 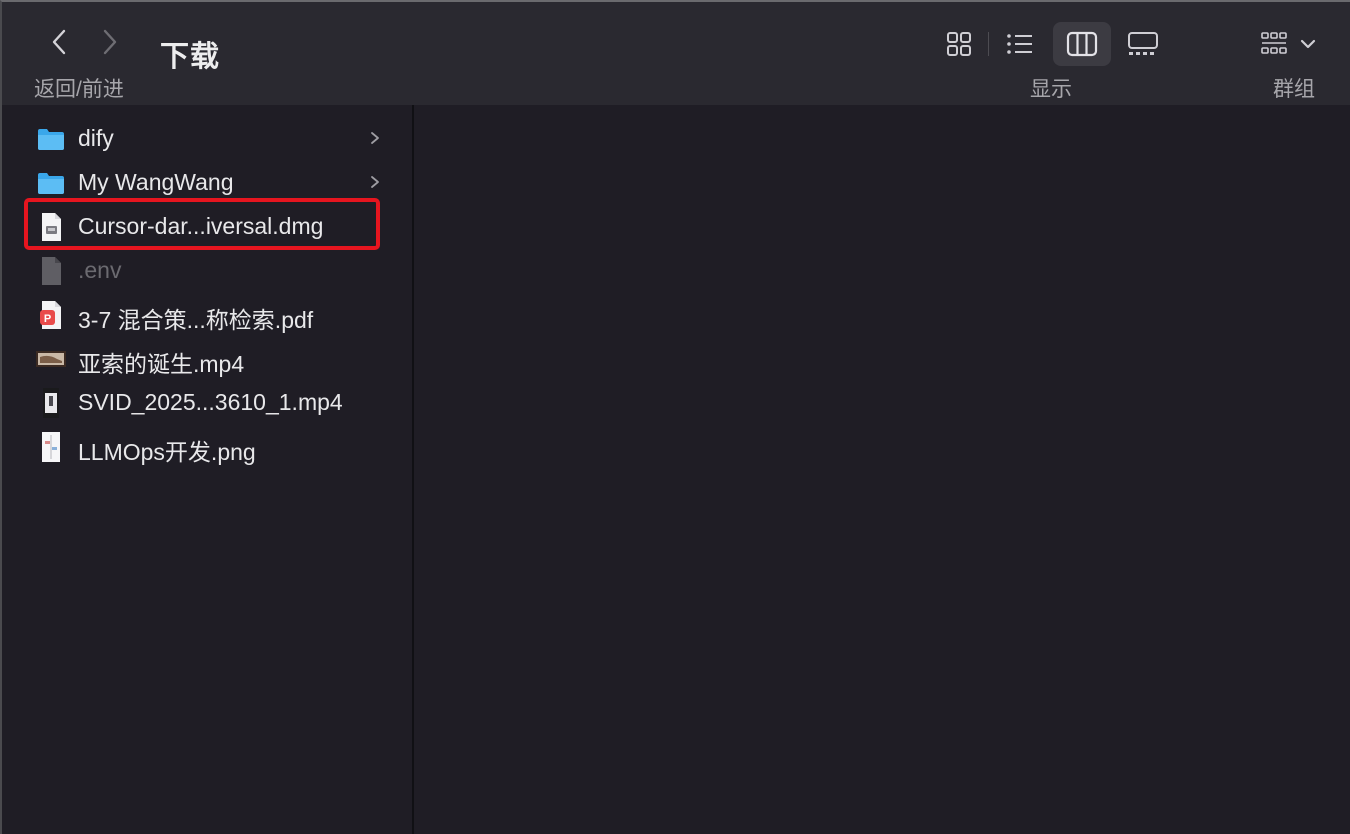 What do you see at coordinates (988, 44) in the screenshot?
I see `toolbar-divider` at bounding box center [988, 44].